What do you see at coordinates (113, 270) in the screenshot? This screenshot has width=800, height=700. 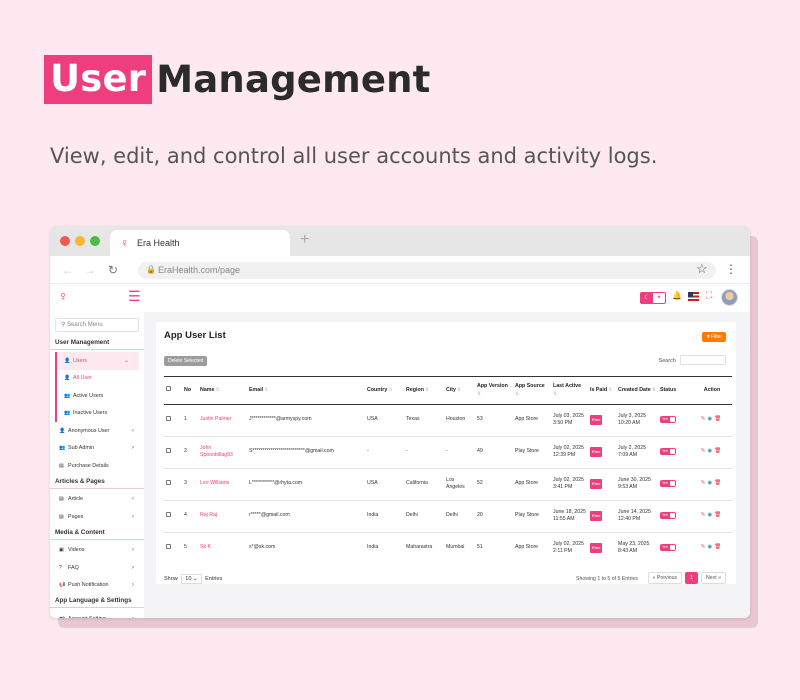 I see `reload-icon: ↻` at bounding box center [113, 270].